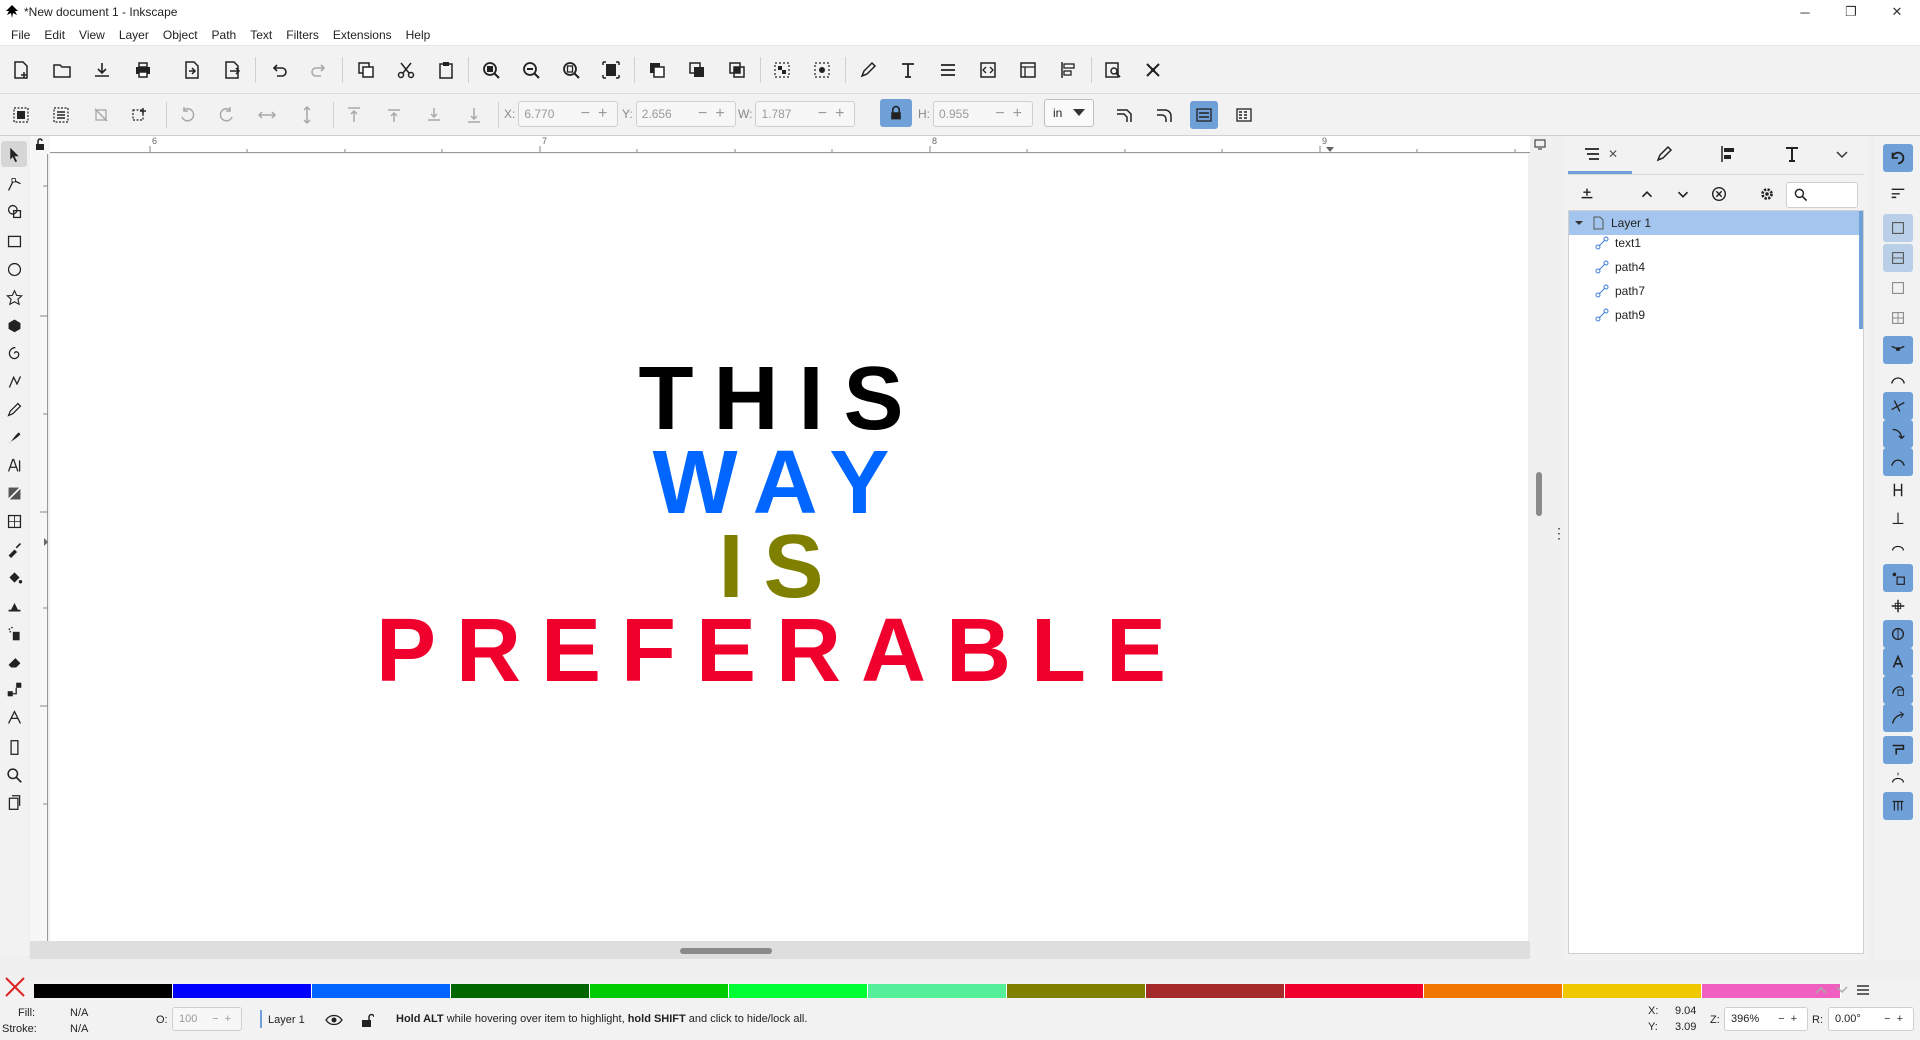  What do you see at coordinates (319, 70) in the screenshot?
I see `redo-icon` at bounding box center [319, 70].